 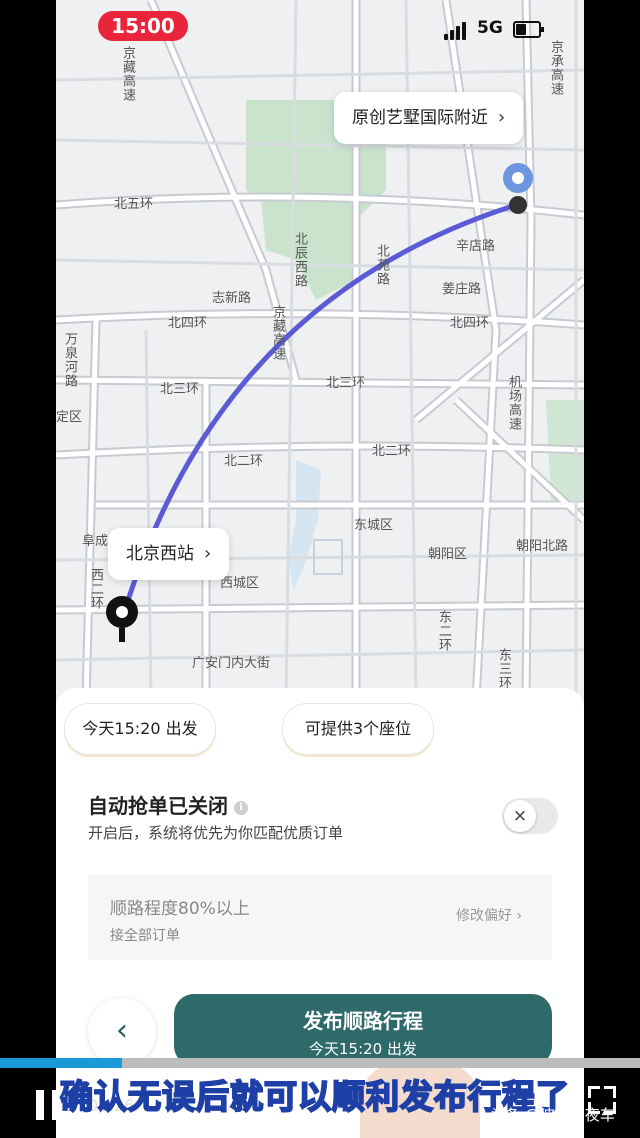 I want to click on close-icon: ×, so click(x=520, y=816).